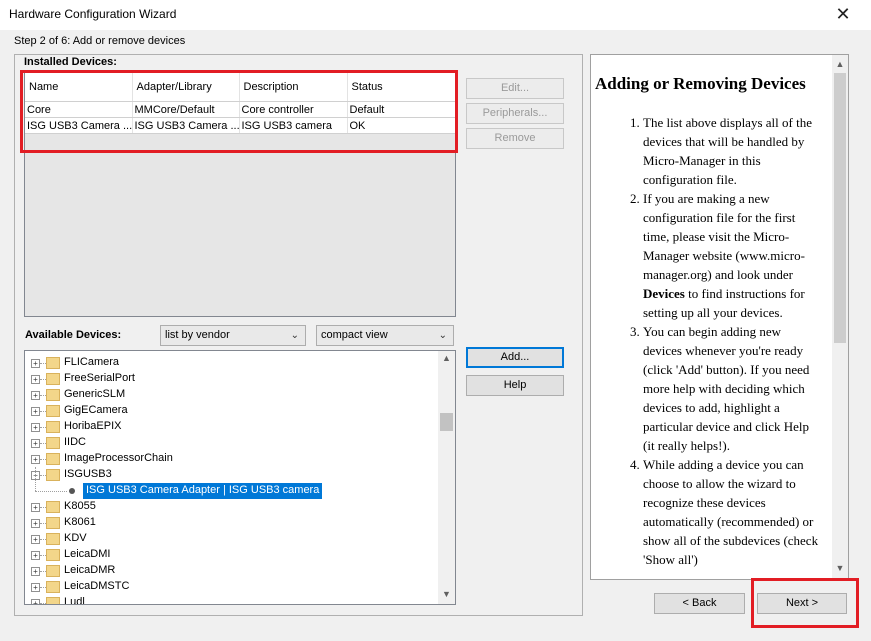 The width and height of the screenshot is (871, 641). Describe the element at coordinates (73, 335) in the screenshot. I see `available-devices-label: Available Devices:` at that location.